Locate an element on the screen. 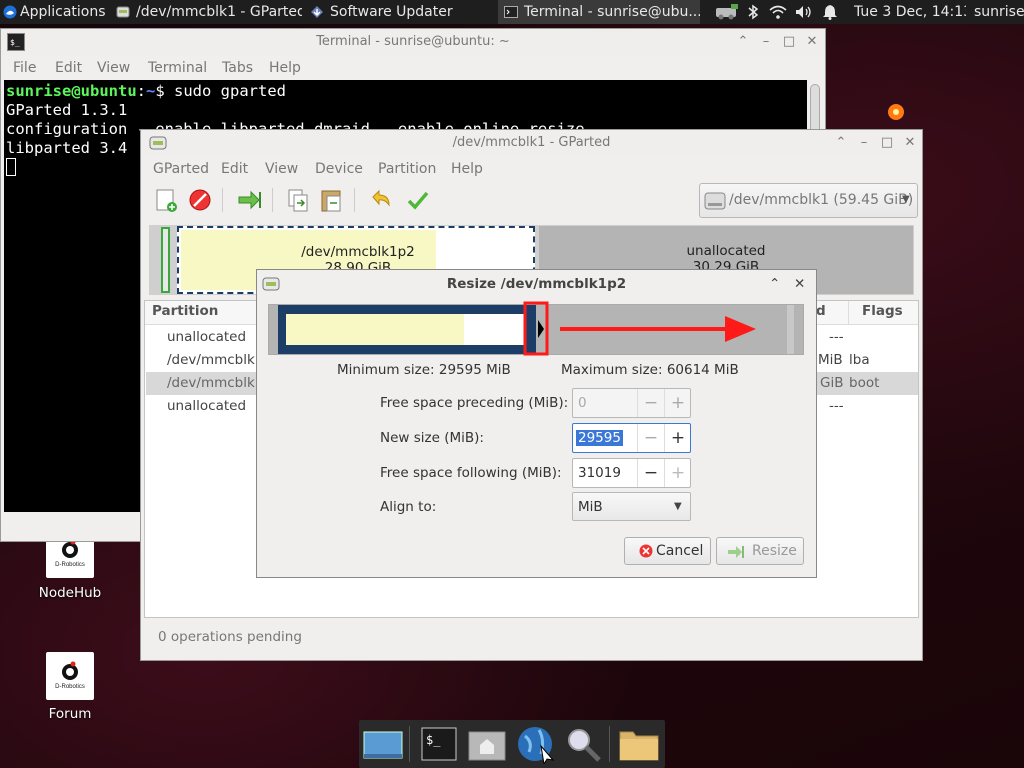 This screenshot has width=1024, height=768. device-selector: /dev/mmcblk1 (59.45 GiB) ▼ is located at coordinates (808, 200).